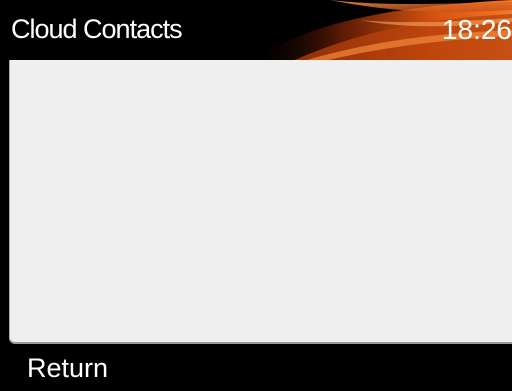 This screenshot has height=391, width=512. I want to click on softkey-bar: Return, so click(256, 368).